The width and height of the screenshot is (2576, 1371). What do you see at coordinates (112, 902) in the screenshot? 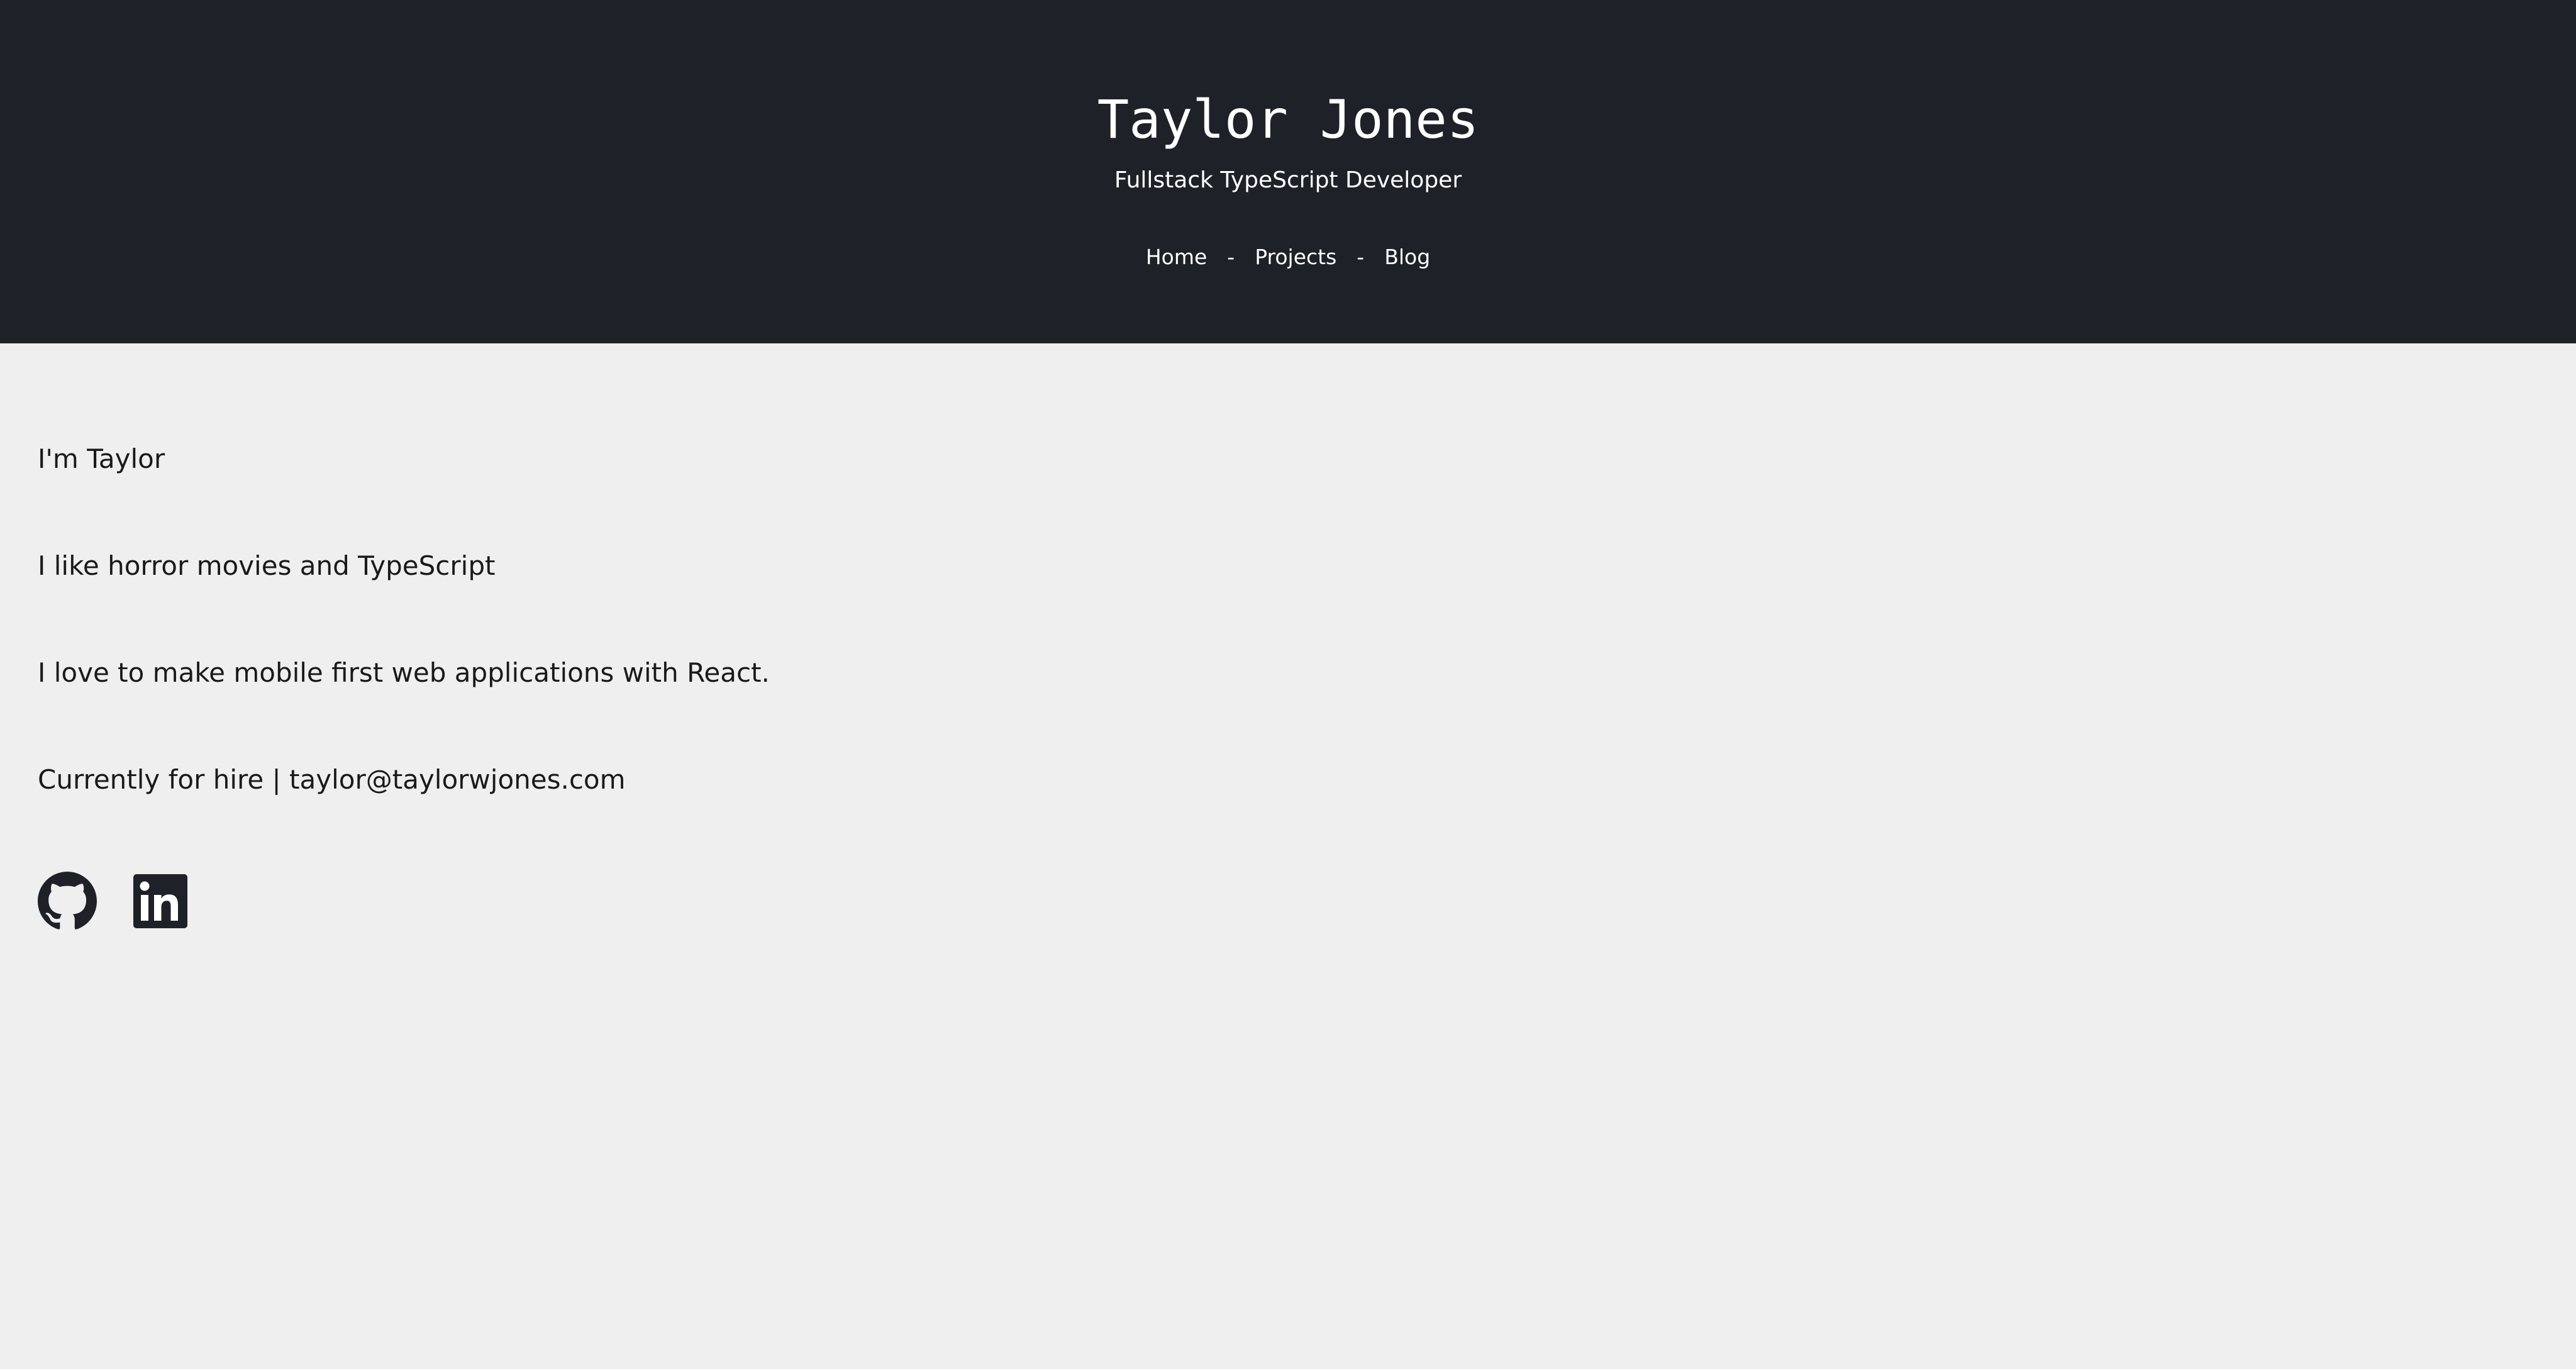
I see `social-links` at bounding box center [112, 902].